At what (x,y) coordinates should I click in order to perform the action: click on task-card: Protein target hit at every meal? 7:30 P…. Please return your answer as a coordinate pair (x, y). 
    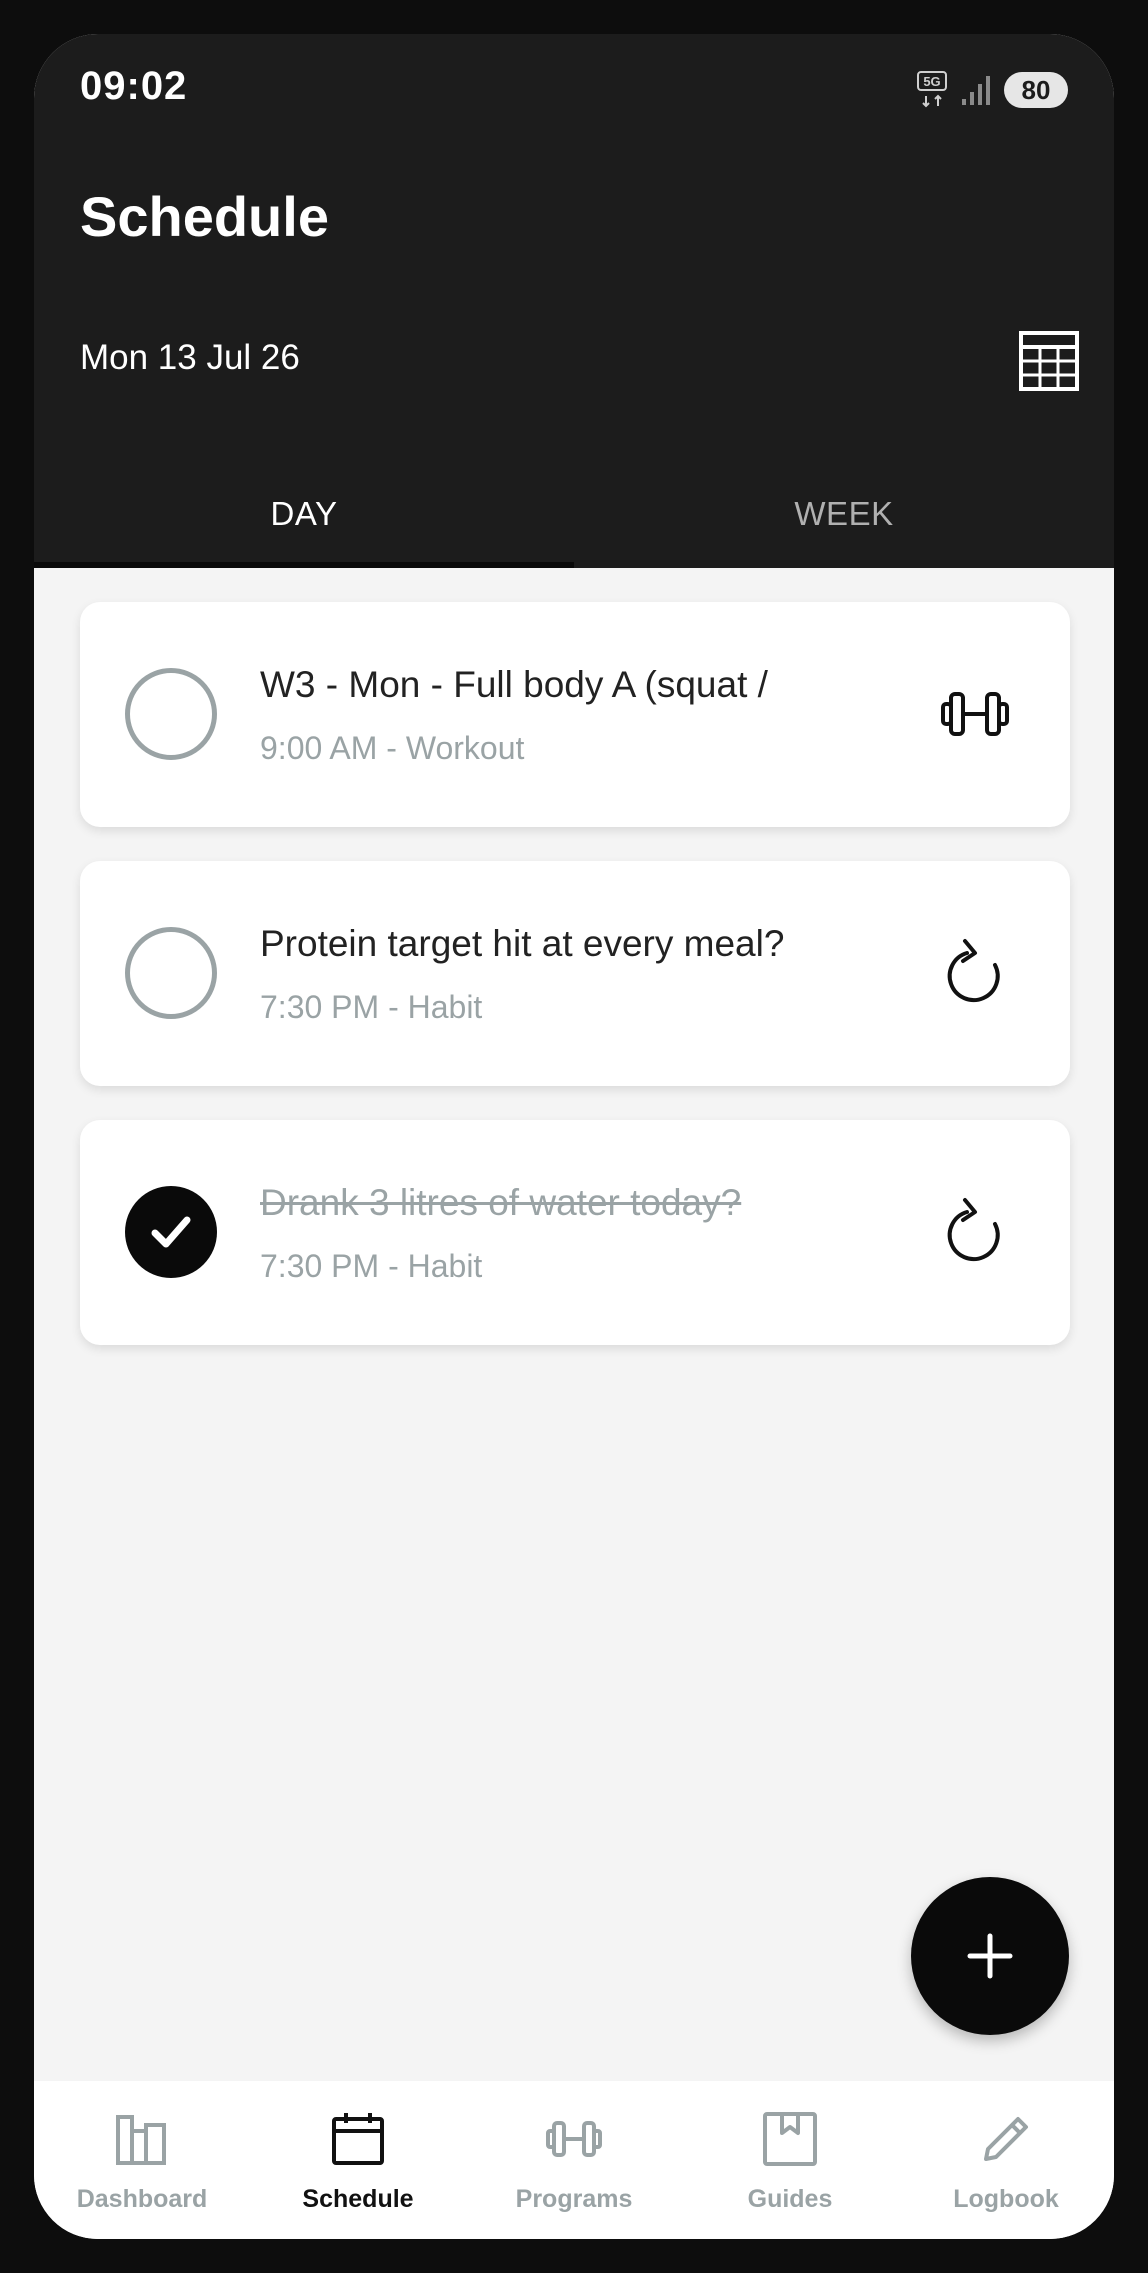
    Looking at the image, I should click on (575, 973).